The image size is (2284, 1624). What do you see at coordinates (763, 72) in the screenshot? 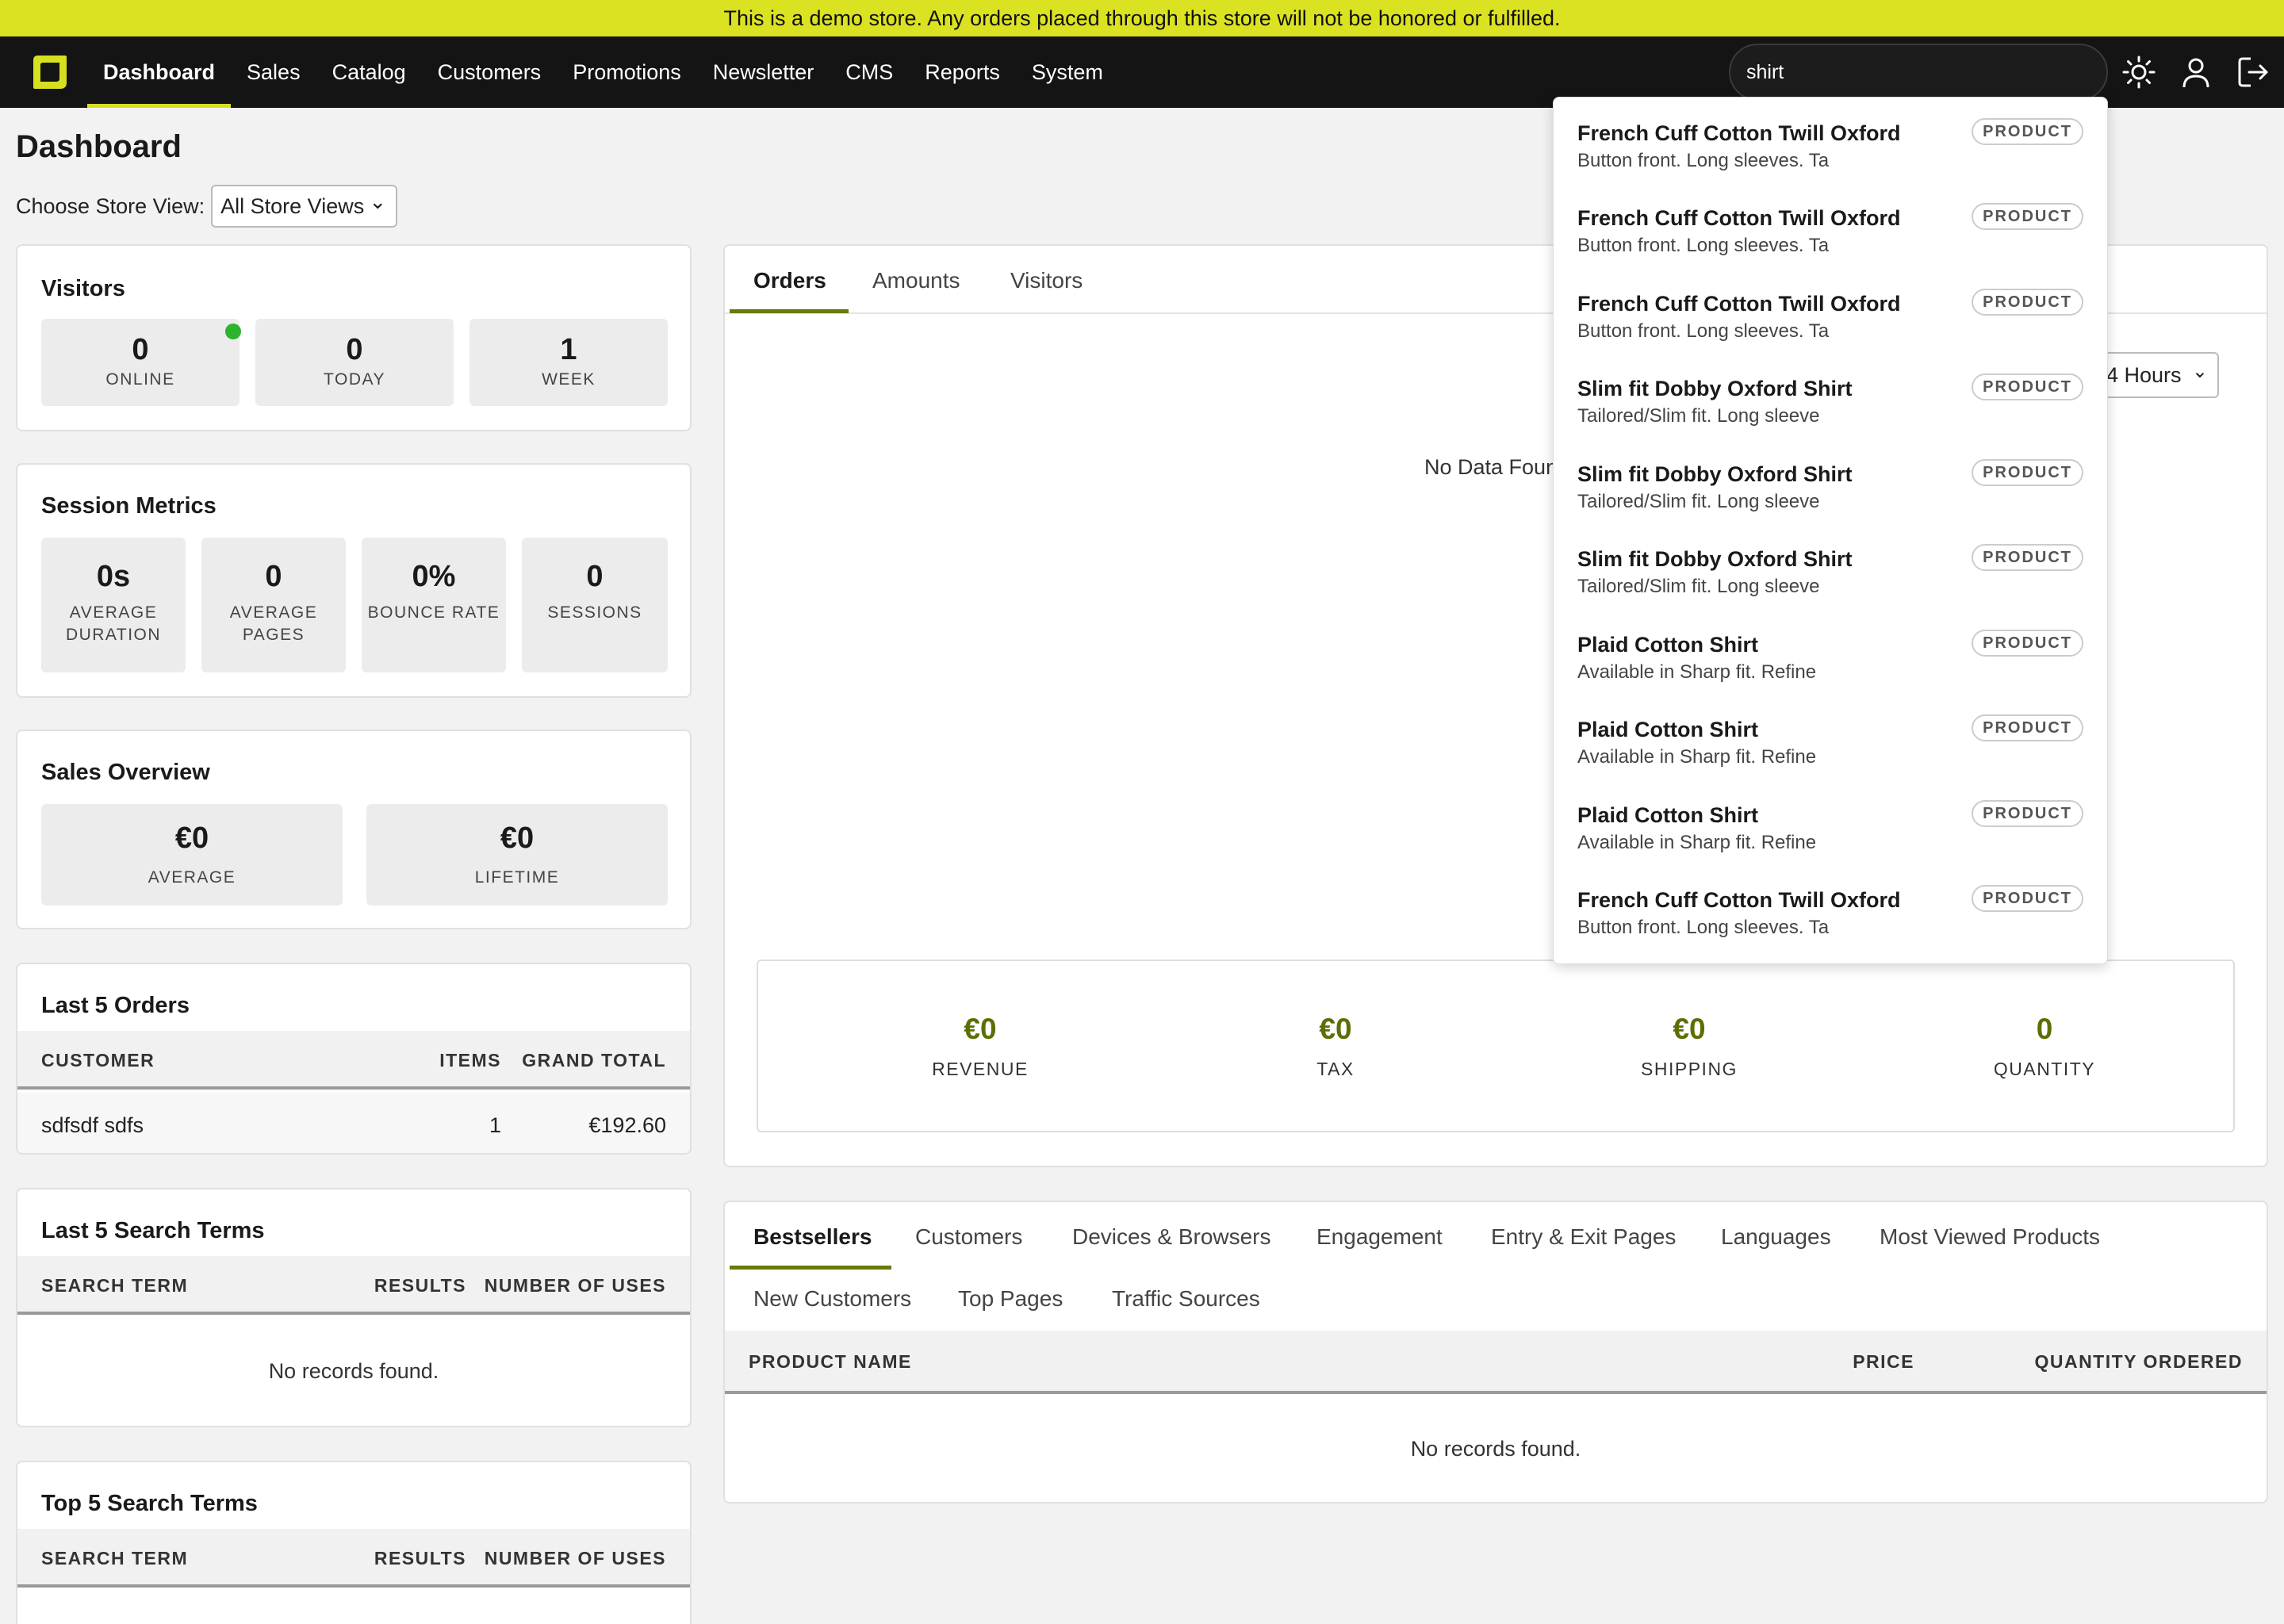
I see `nav-newsletter: Newsletter` at bounding box center [763, 72].